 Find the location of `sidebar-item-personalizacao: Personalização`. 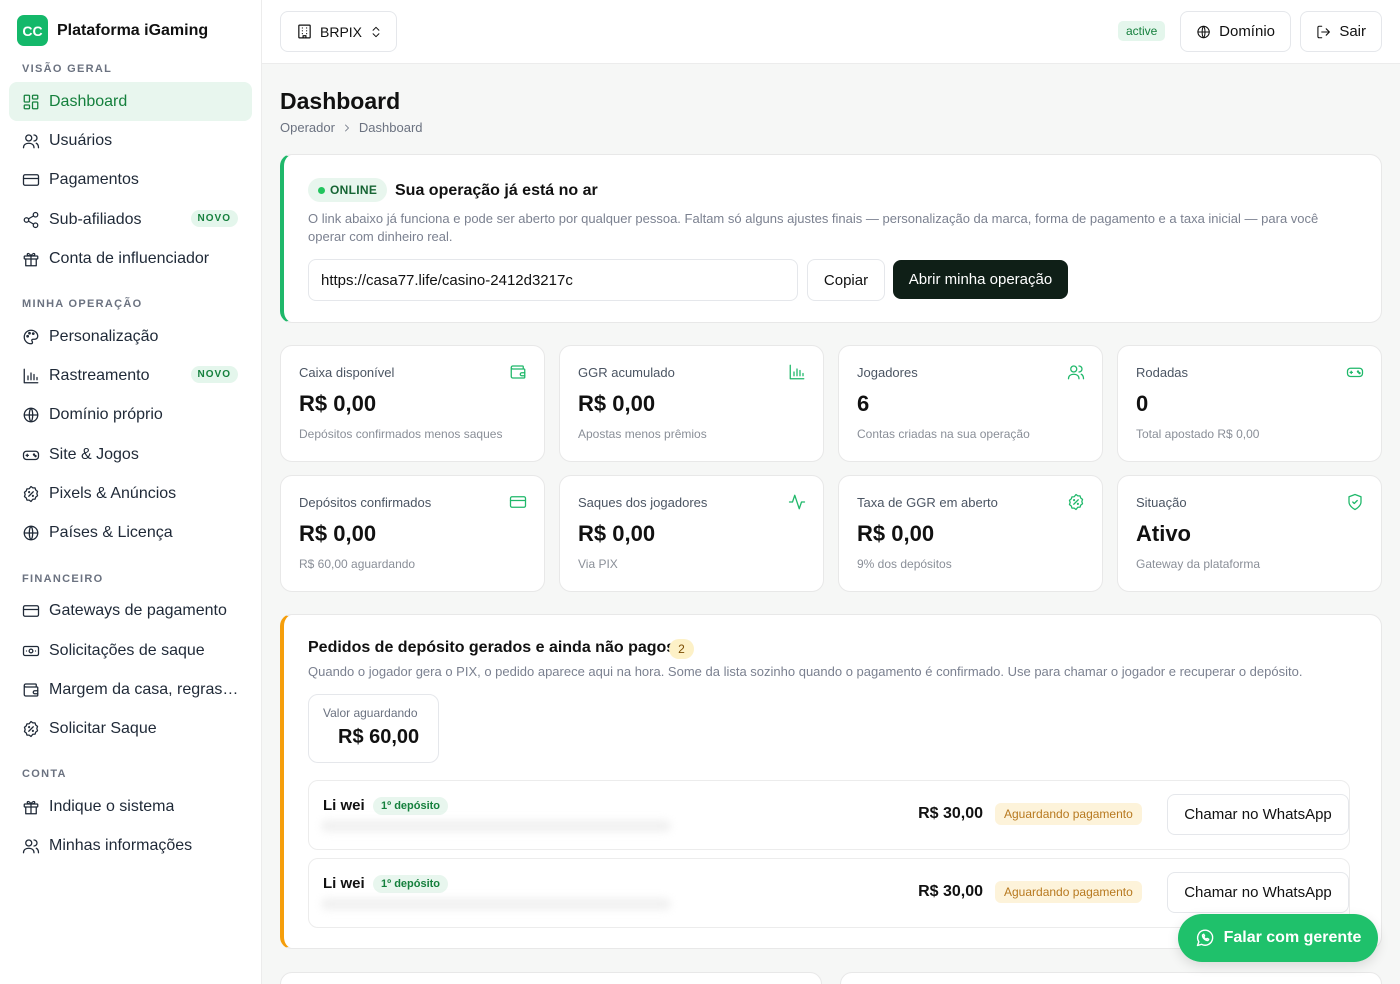

sidebar-item-personalizacao: Personalização is located at coordinates (130, 336).